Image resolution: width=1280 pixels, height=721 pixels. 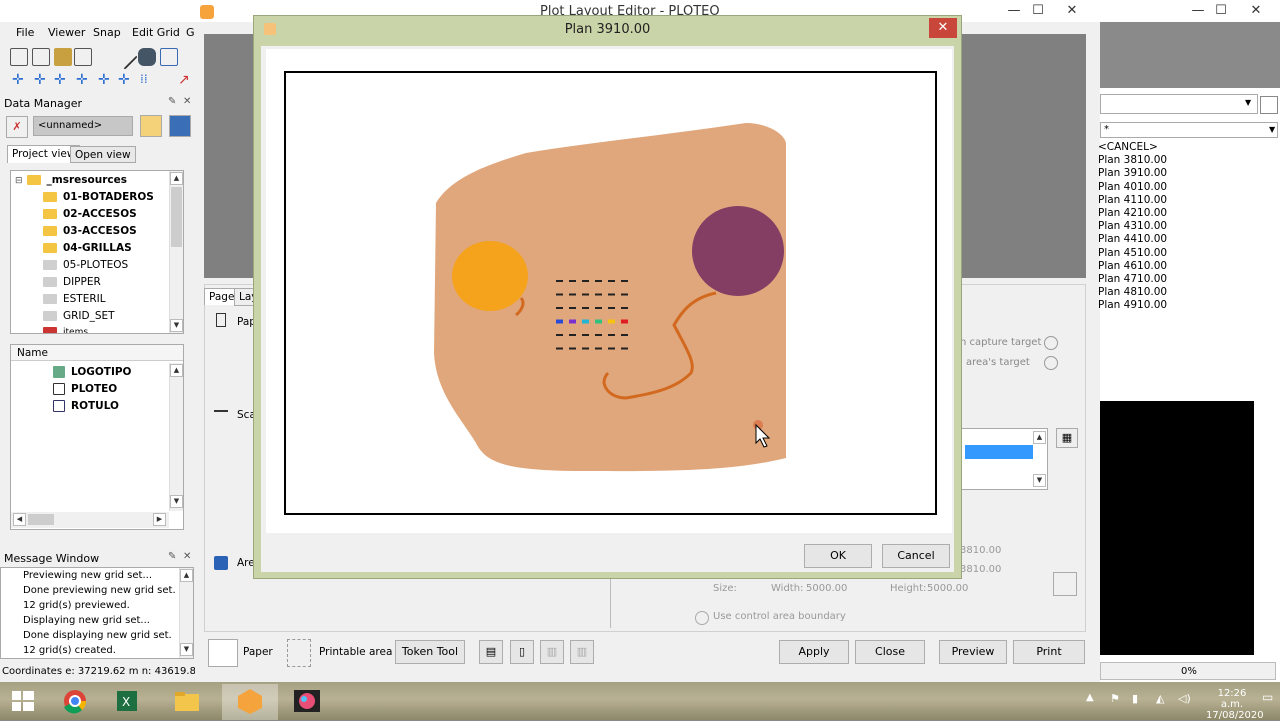 I want to click on plan-list-item: Plan 4910.00, so click(x=1132, y=305).